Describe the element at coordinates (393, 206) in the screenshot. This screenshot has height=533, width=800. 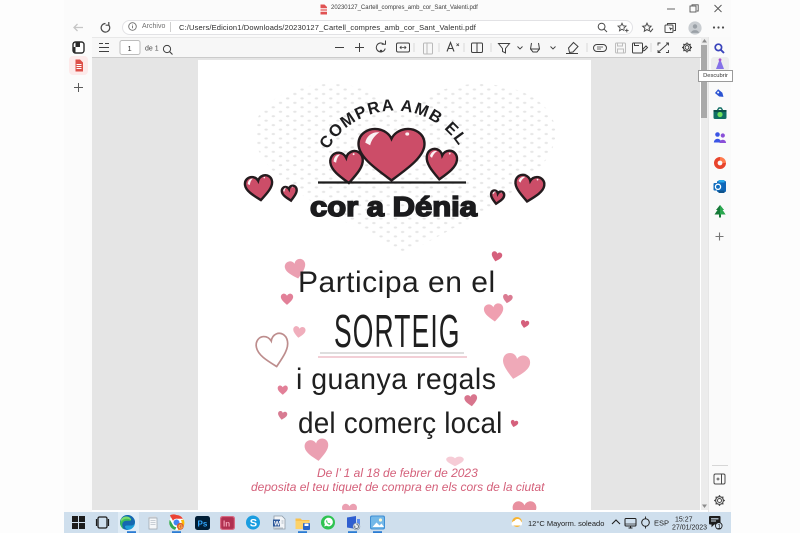
I see `svg-text: cor a Dénia` at that location.